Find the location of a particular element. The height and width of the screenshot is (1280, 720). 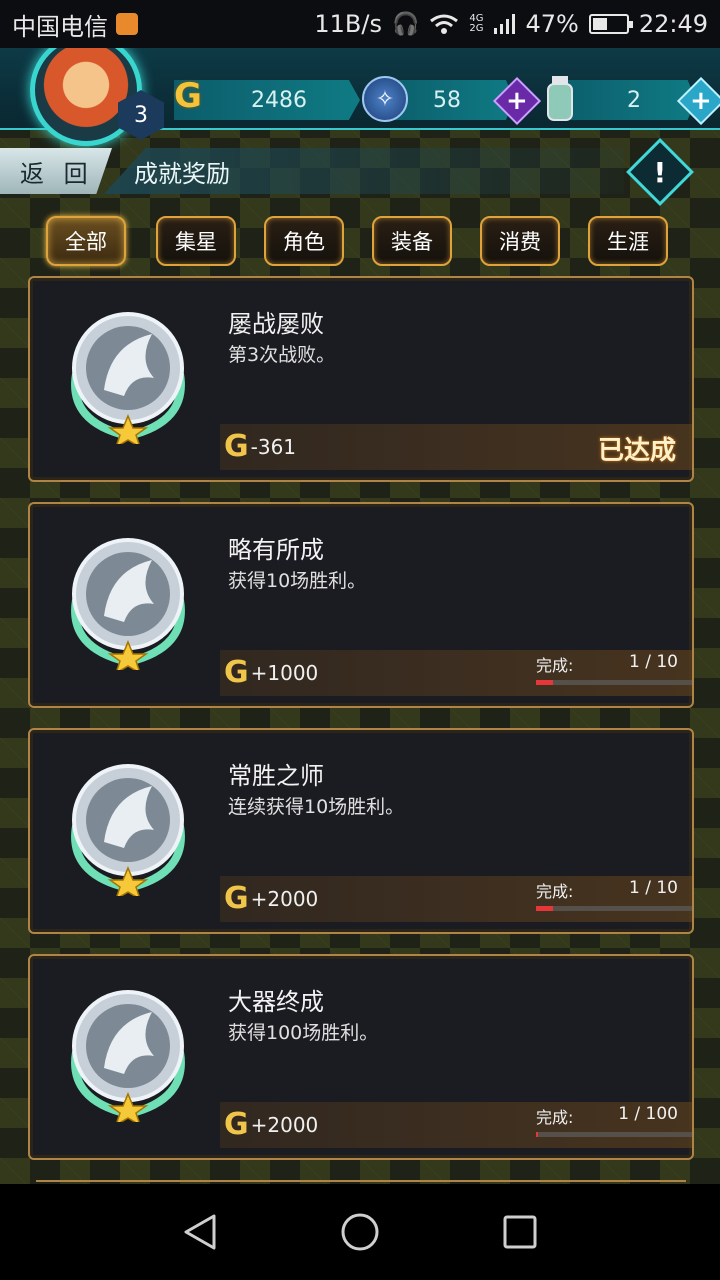

home-circle-icon is located at coordinates (360, 1232).